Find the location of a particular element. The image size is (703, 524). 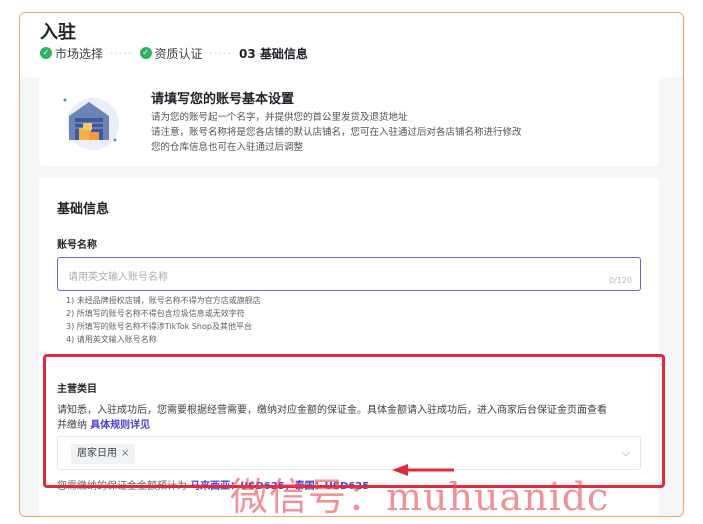

category-desc-line2: 并缴纳 具体规则详见 is located at coordinates (103, 423).